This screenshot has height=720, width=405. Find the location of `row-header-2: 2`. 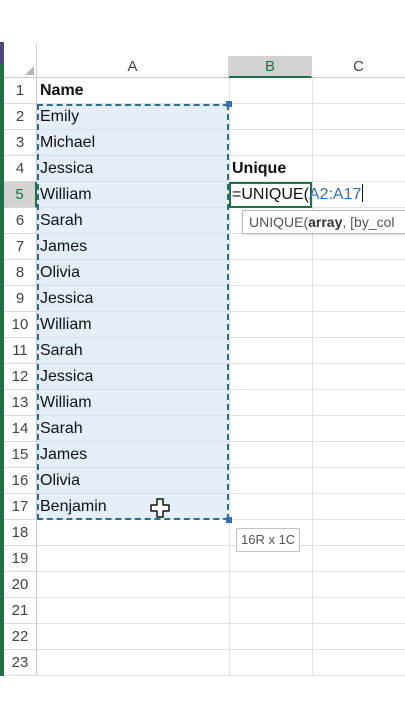

row-header-2: 2 is located at coordinates (20, 117).